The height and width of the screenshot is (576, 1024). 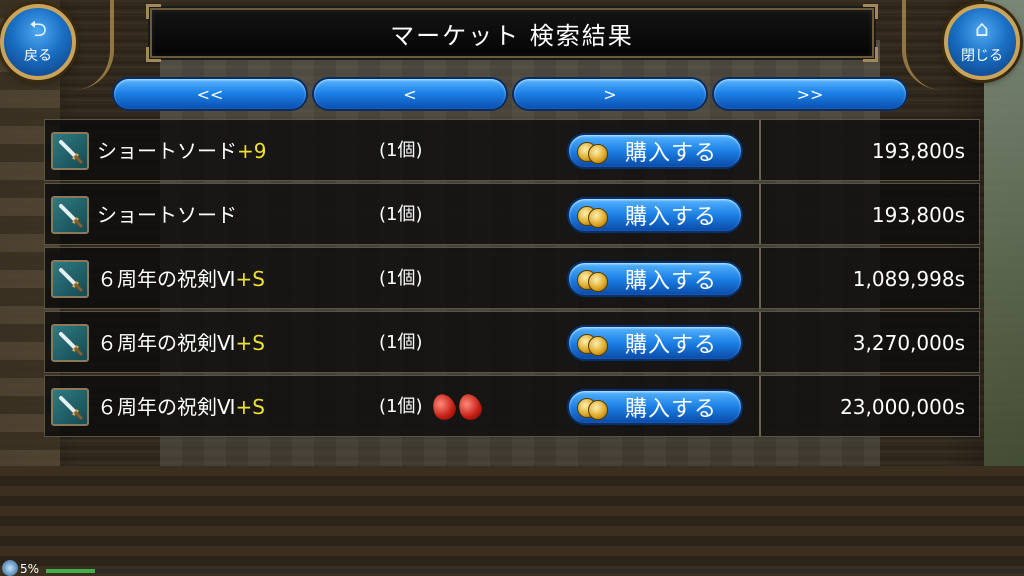 What do you see at coordinates (210, 94) in the screenshot?
I see `first-page-button: <<` at bounding box center [210, 94].